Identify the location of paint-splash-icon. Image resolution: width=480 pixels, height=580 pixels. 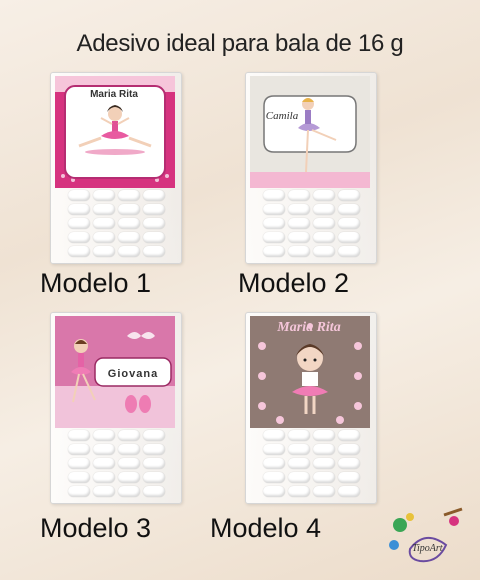
(426, 535).